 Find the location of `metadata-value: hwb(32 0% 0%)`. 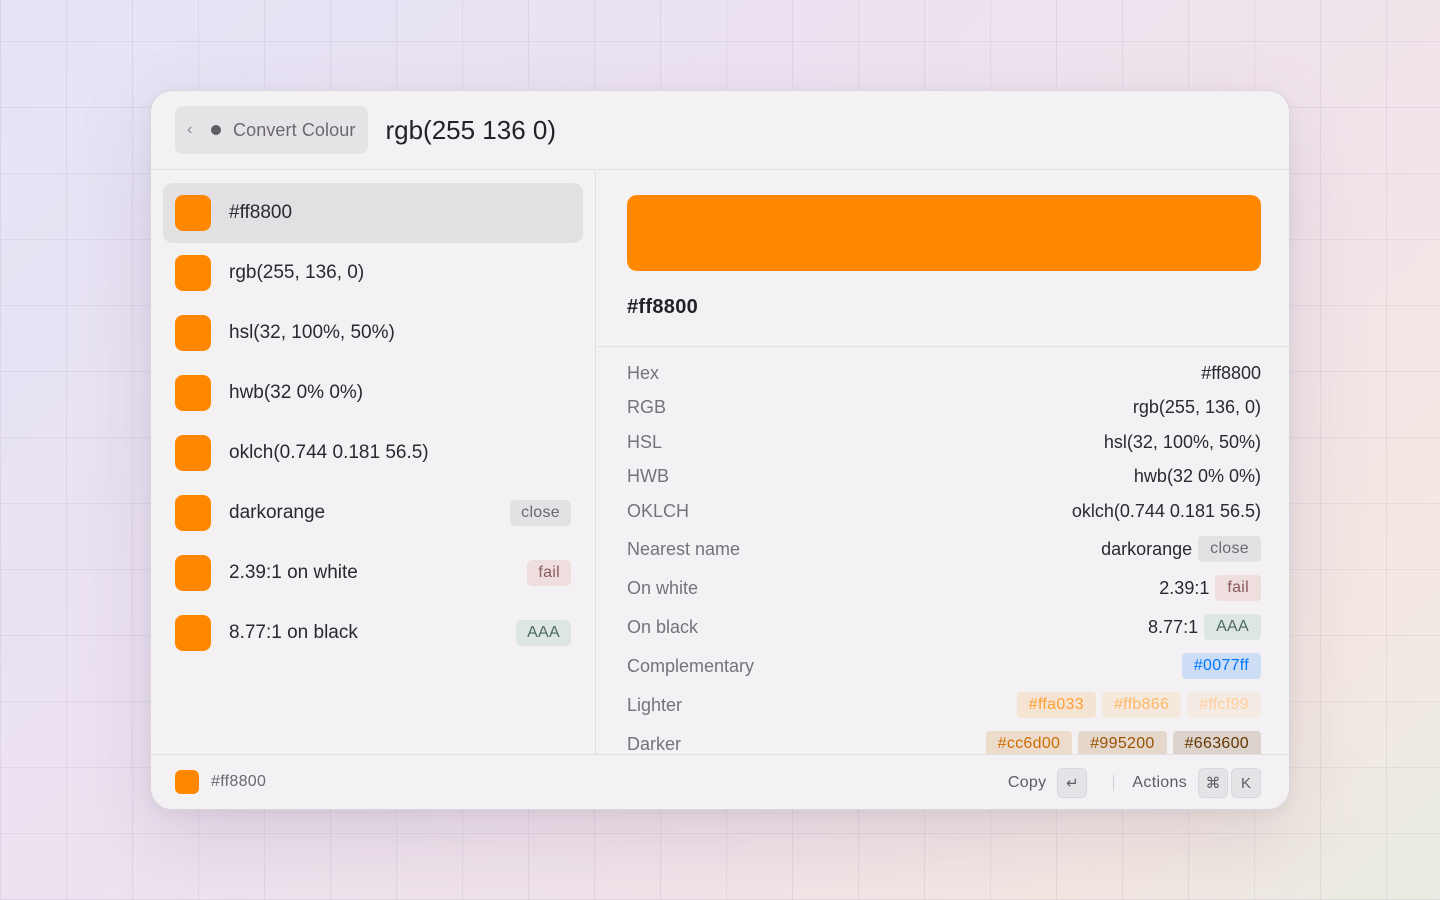

metadata-value: hwb(32 0% 0%) is located at coordinates (1197, 476).